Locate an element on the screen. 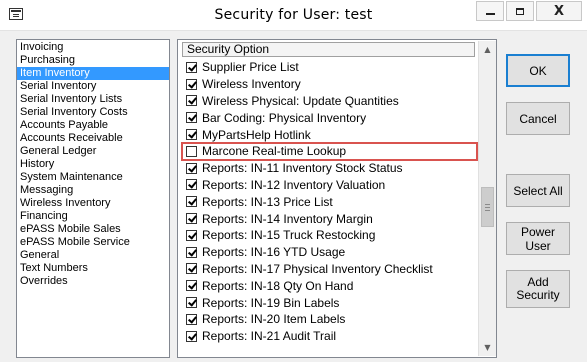 The image size is (587, 362). security-option-row: Supplier Price List is located at coordinates (329, 67).